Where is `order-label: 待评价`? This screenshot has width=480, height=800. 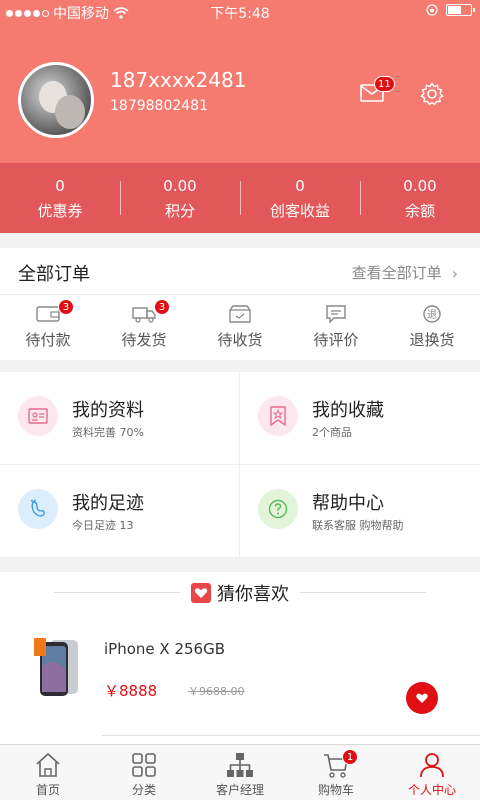 order-label: 待评价 is located at coordinates (336, 340).